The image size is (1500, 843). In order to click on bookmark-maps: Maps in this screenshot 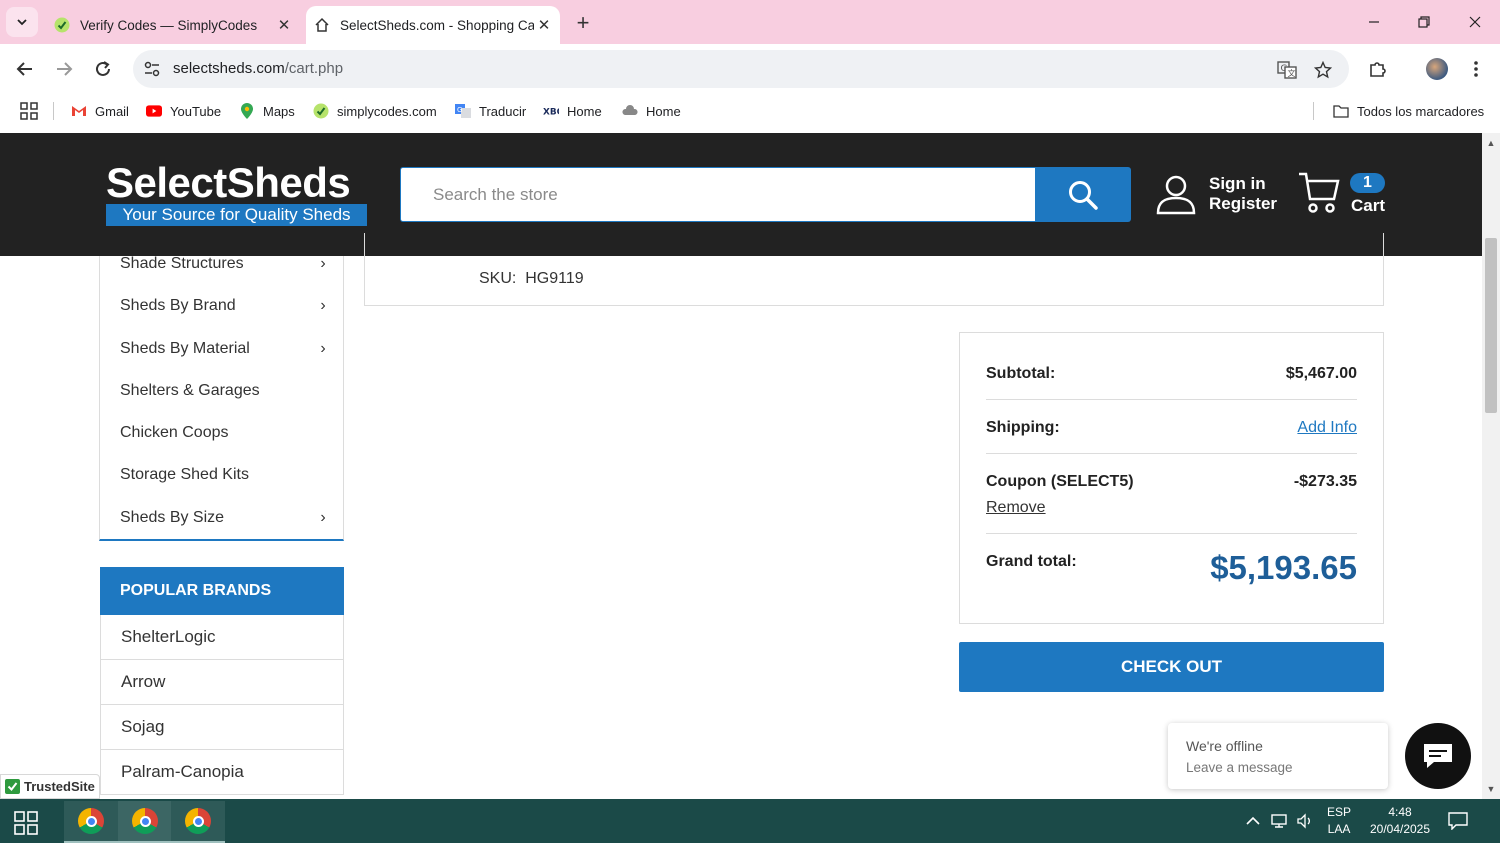, I will do `click(267, 111)`.